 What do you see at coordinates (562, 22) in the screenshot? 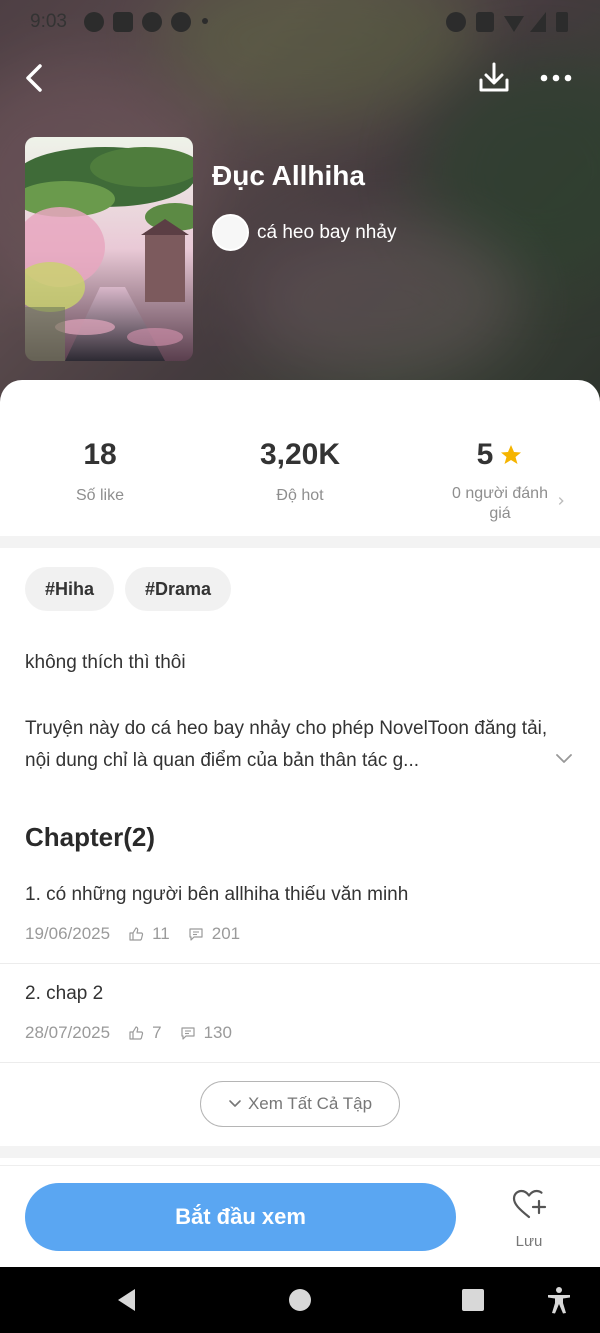
I see `battery-icon` at bounding box center [562, 22].